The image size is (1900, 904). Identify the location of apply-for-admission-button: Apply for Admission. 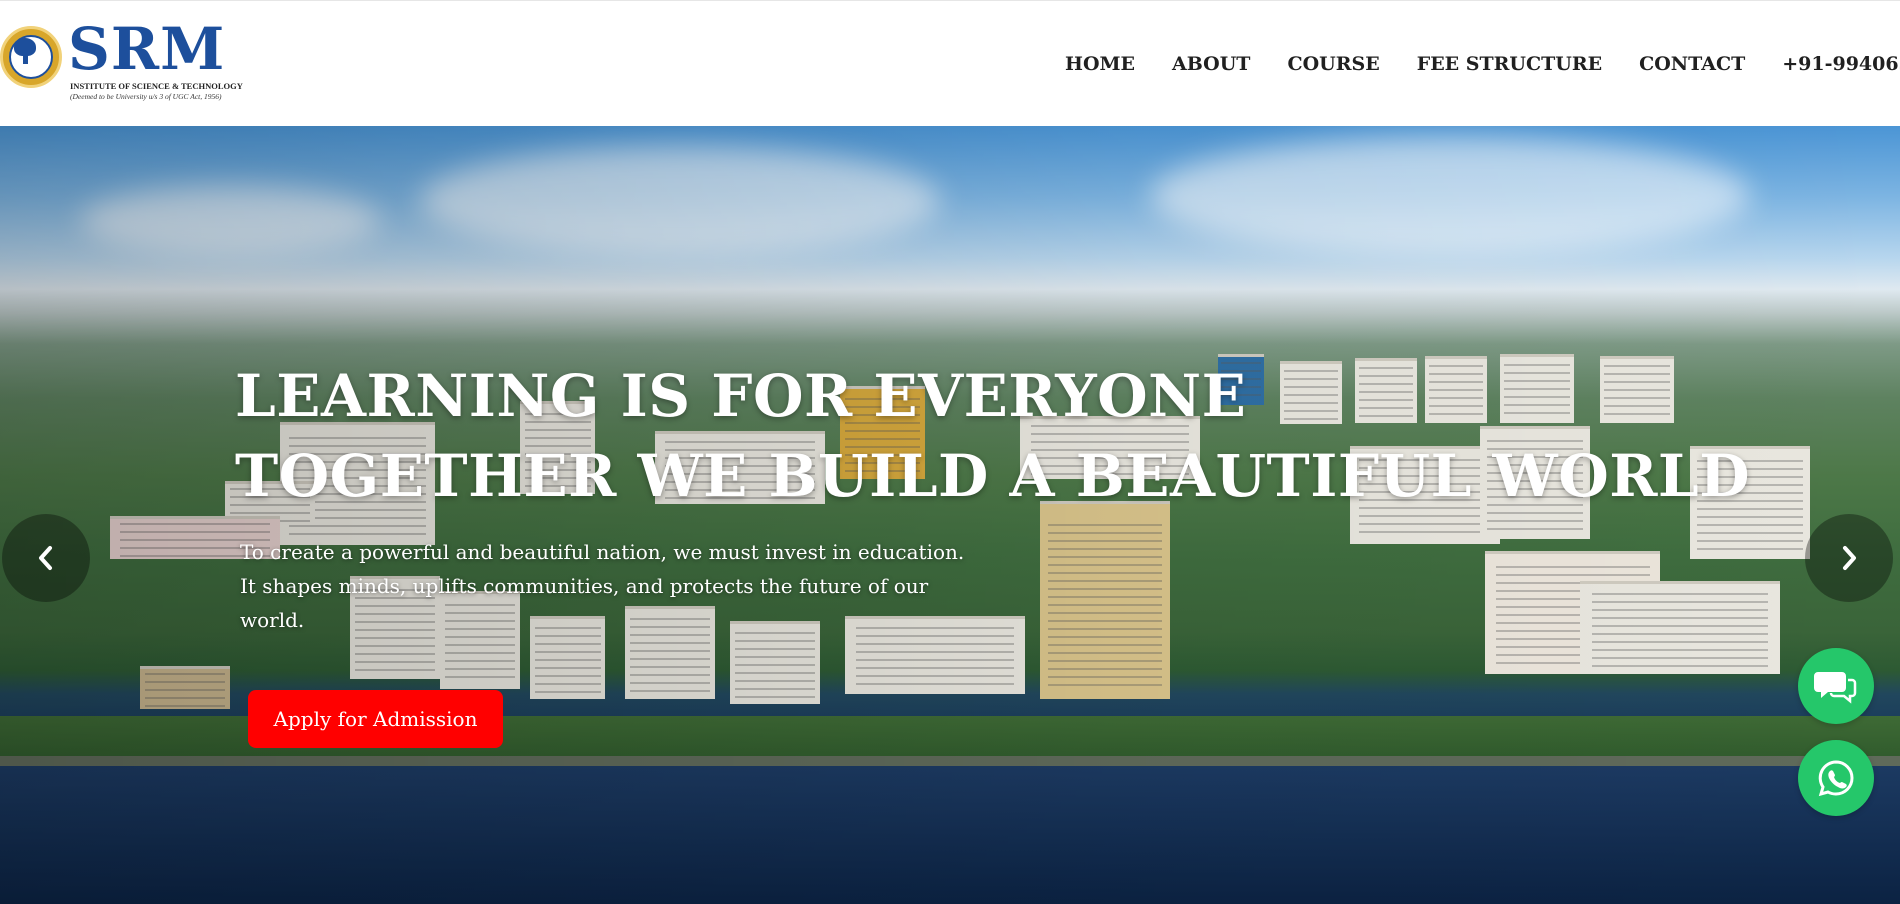
(375, 719).